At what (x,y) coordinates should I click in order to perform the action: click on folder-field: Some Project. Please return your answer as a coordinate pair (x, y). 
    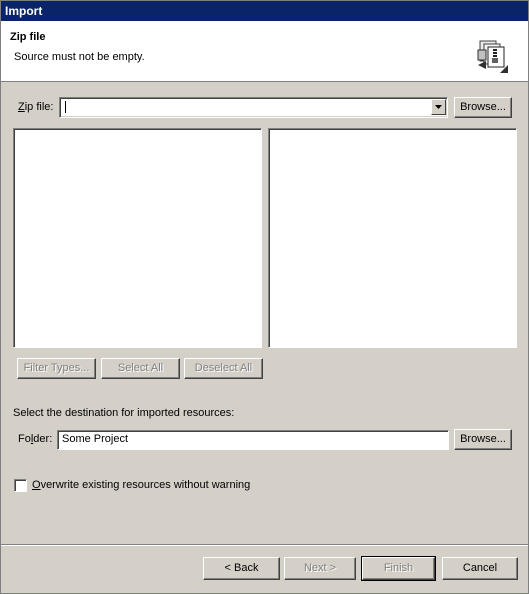
    Looking at the image, I should click on (253, 440).